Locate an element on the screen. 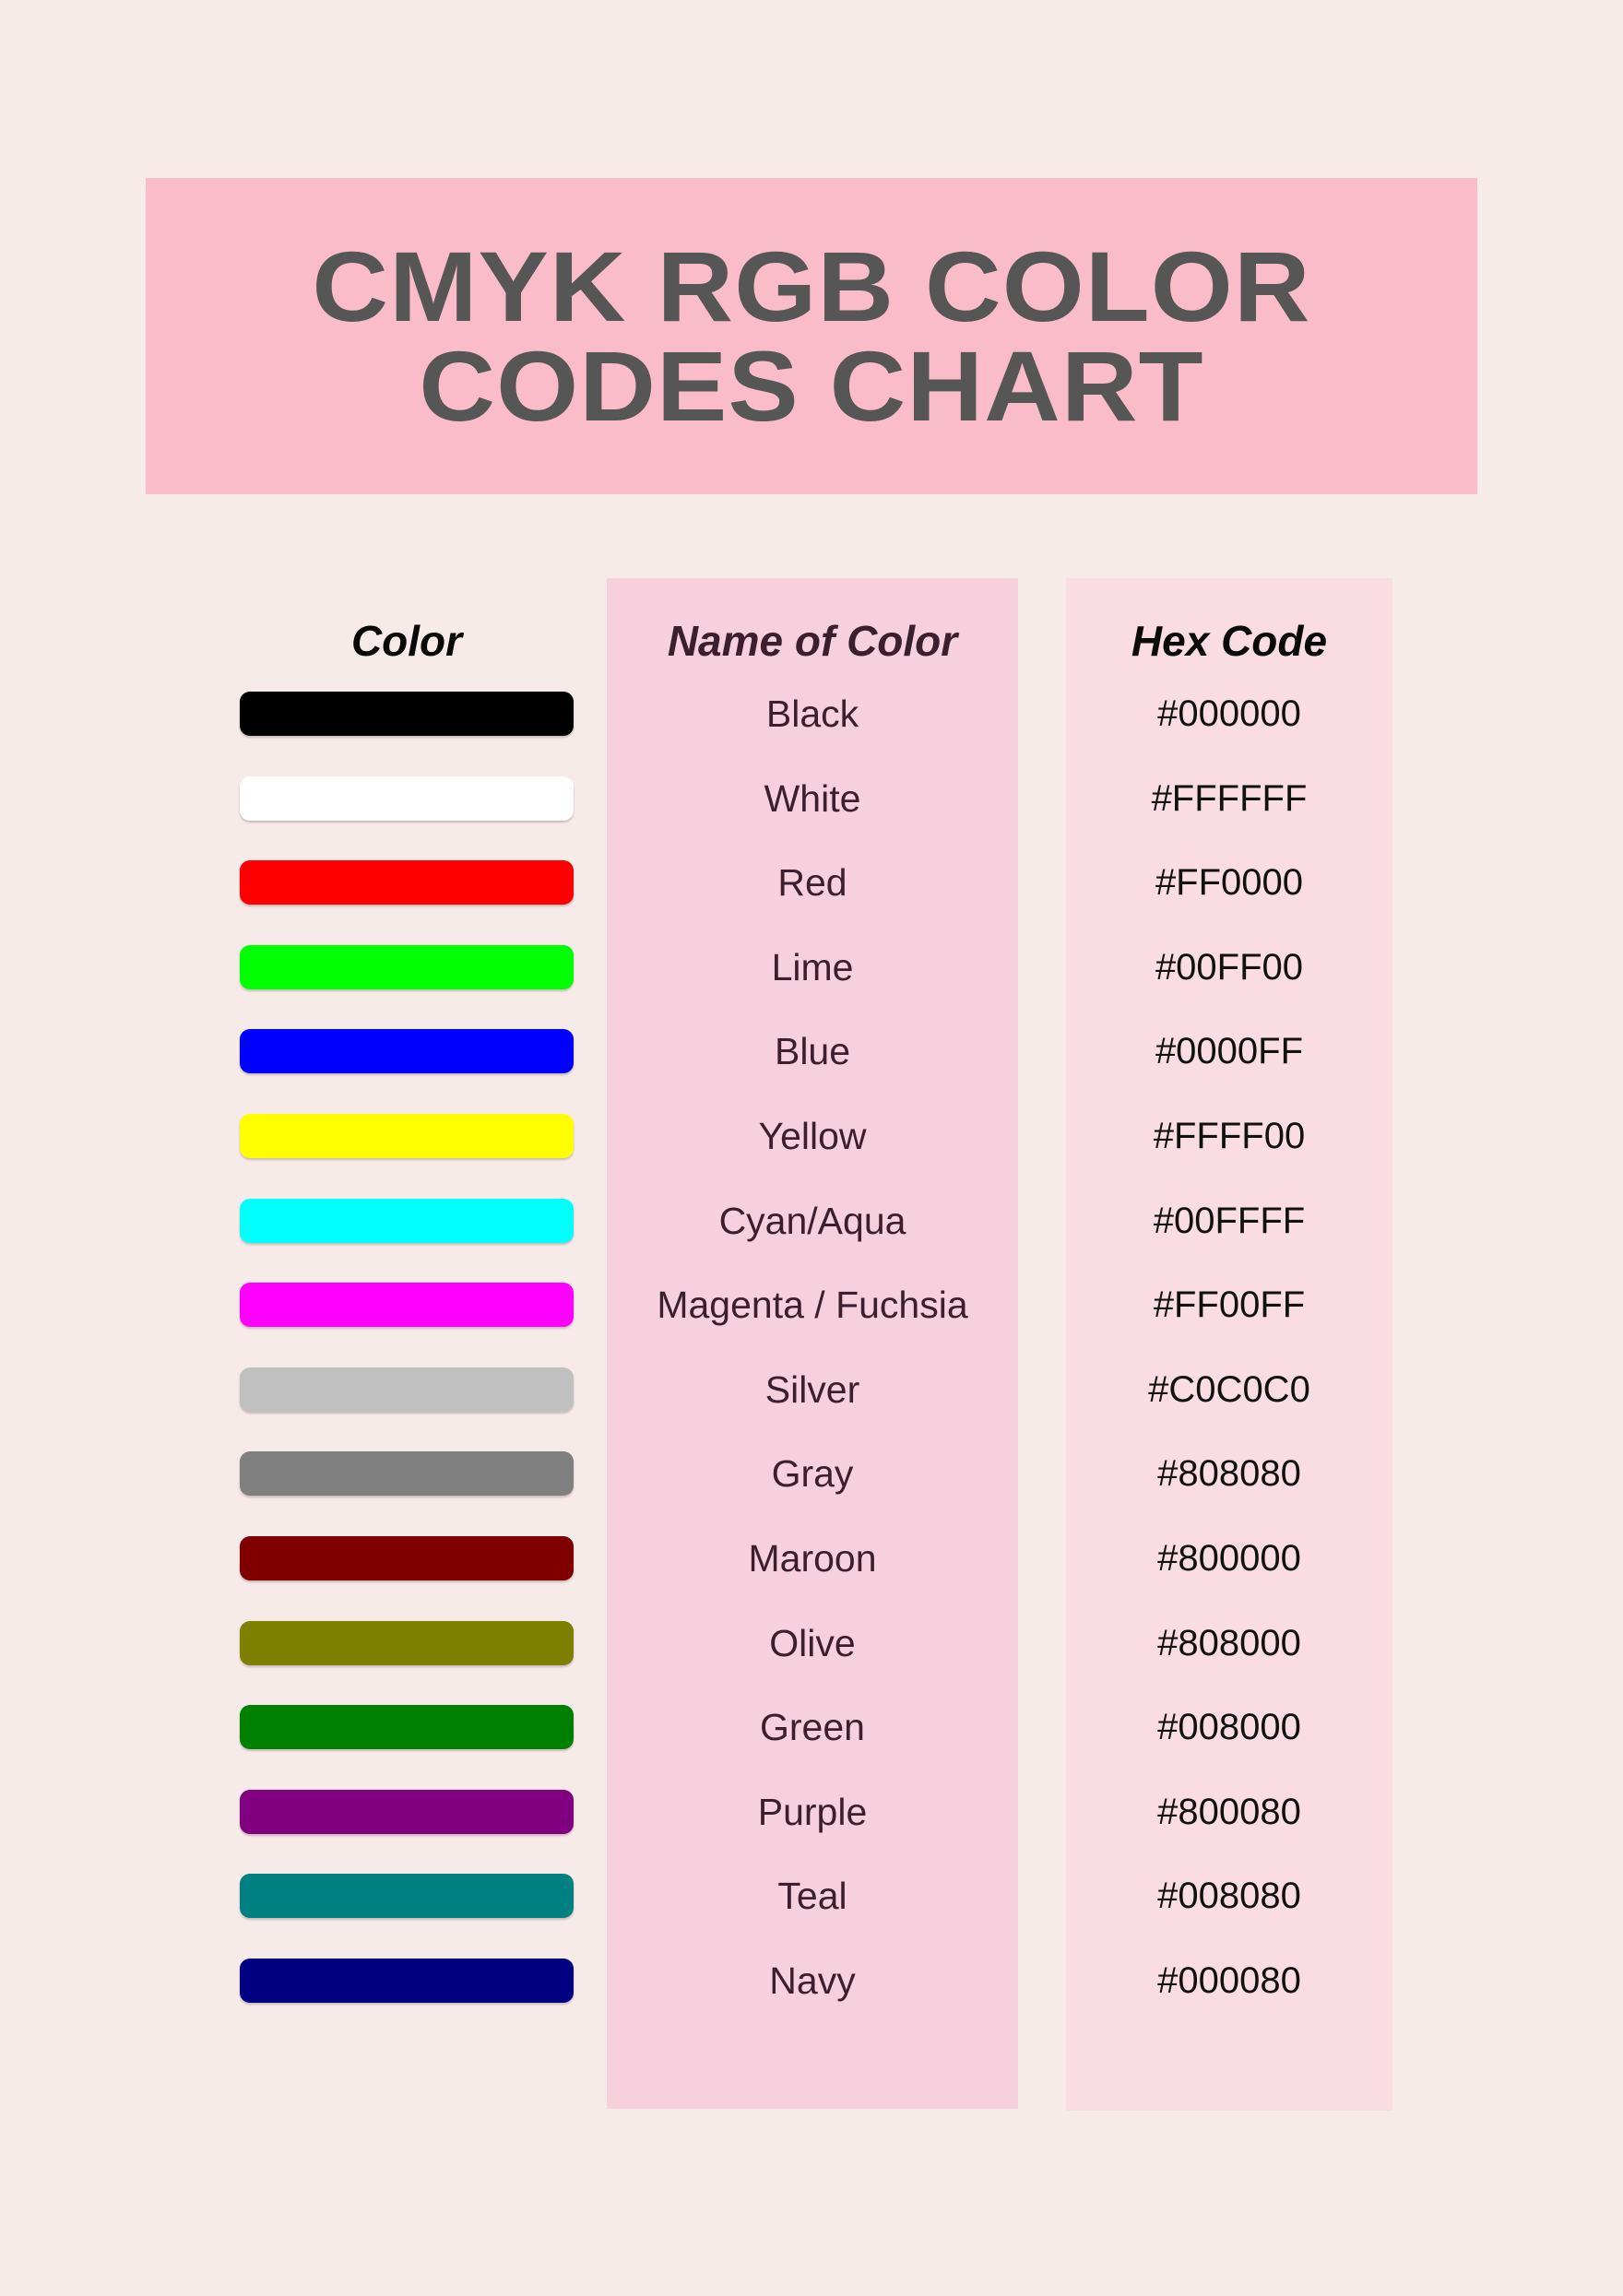 The height and width of the screenshot is (2296, 1623). hex-code-cell: #000000 is located at coordinates (1229, 713).